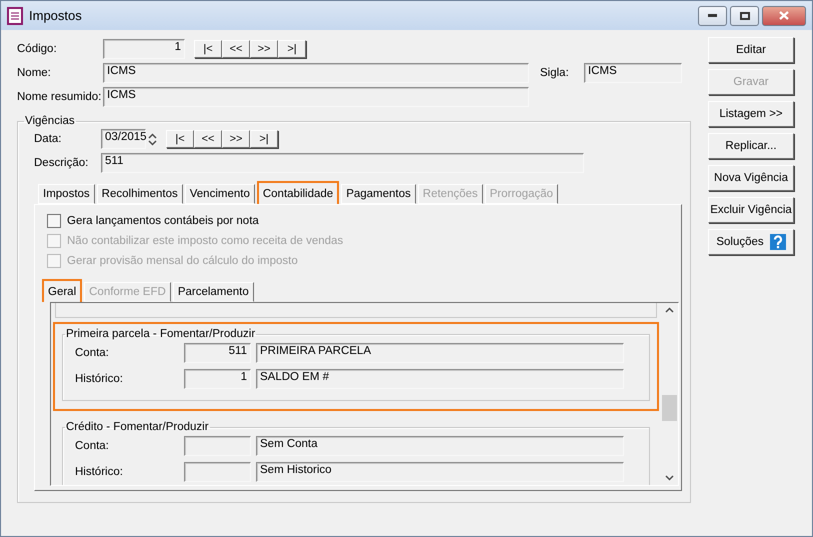  Describe the element at coordinates (751, 114) in the screenshot. I see `action-button: Listagem >>` at that location.